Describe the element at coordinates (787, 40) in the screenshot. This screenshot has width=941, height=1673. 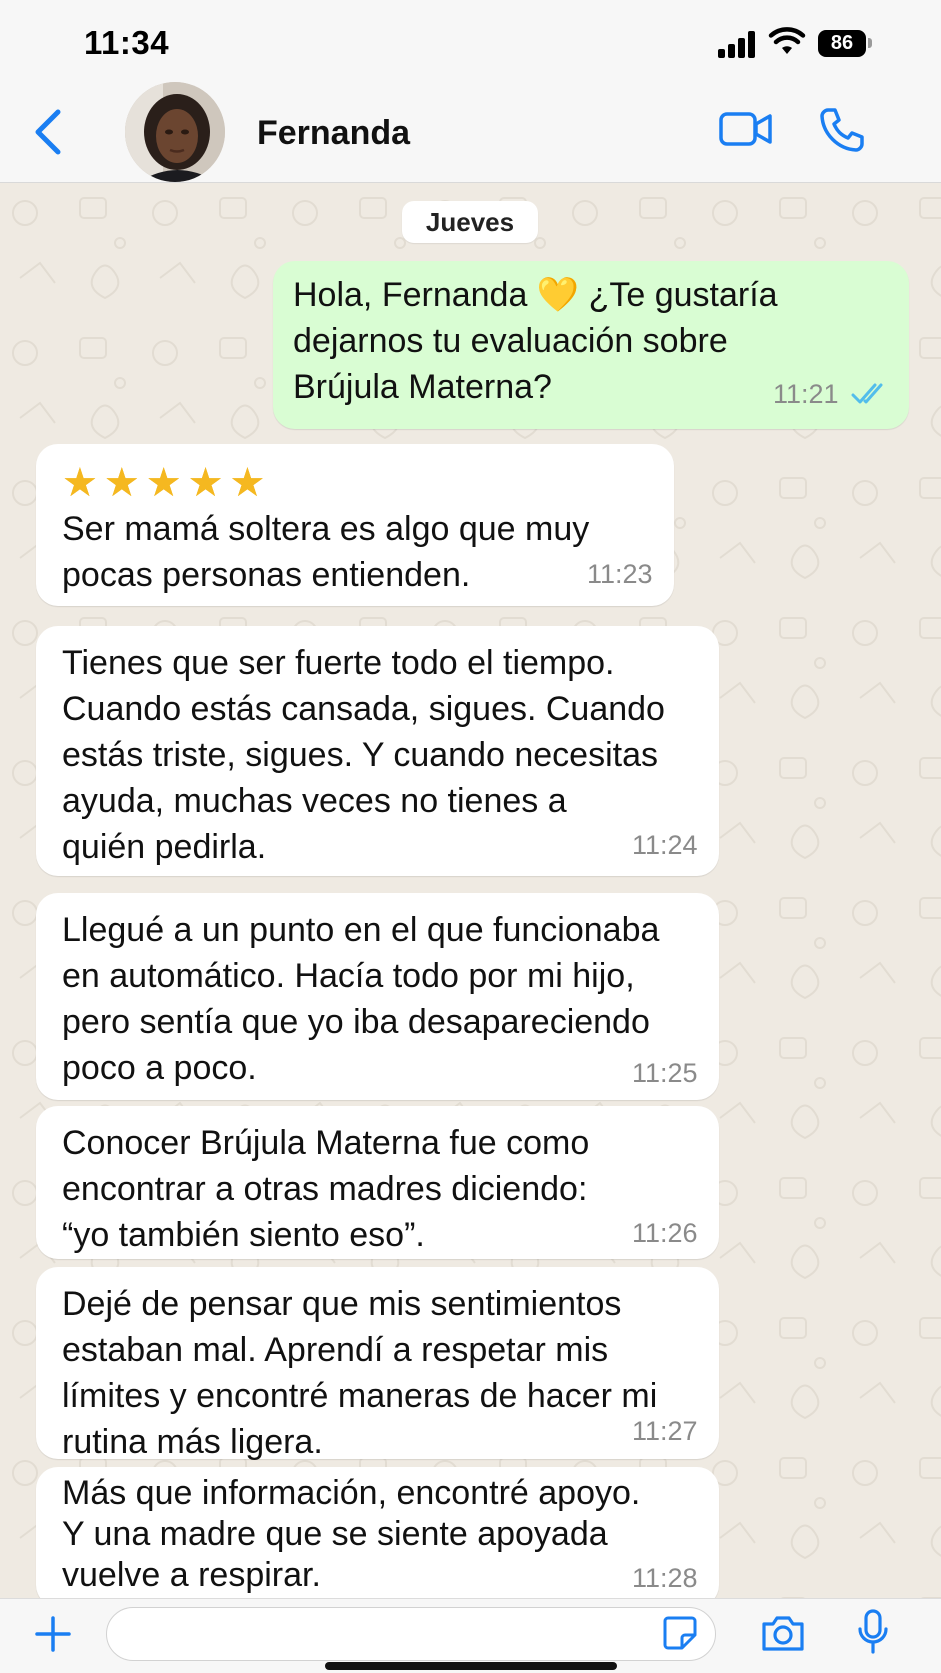
I see `wifi-icon` at that location.